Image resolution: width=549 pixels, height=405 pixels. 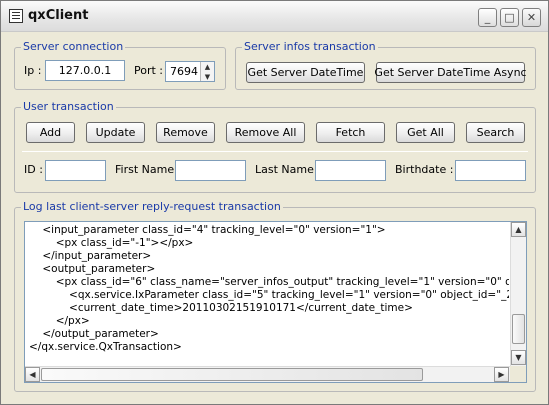 I want to click on user-transaction-divider, so click(x=275, y=151).